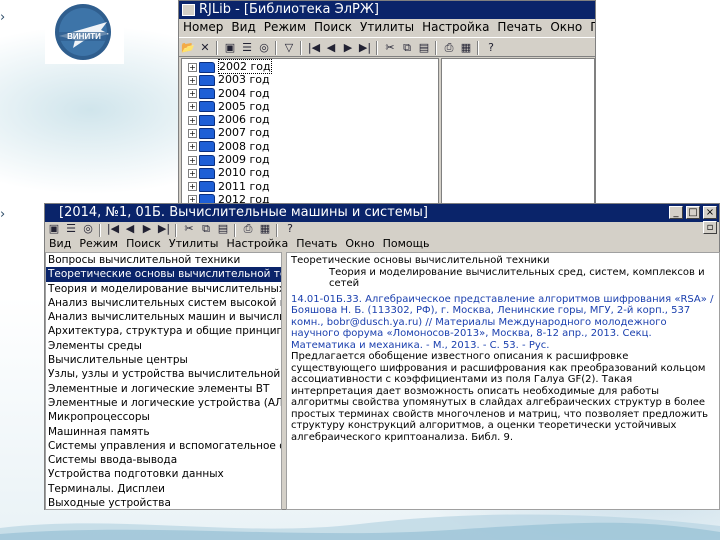 This screenshot has height=540, width=720. Describe the element at coordinates (310, 119) in the screenshot. I see `tree-item: +2006 год` at that location.